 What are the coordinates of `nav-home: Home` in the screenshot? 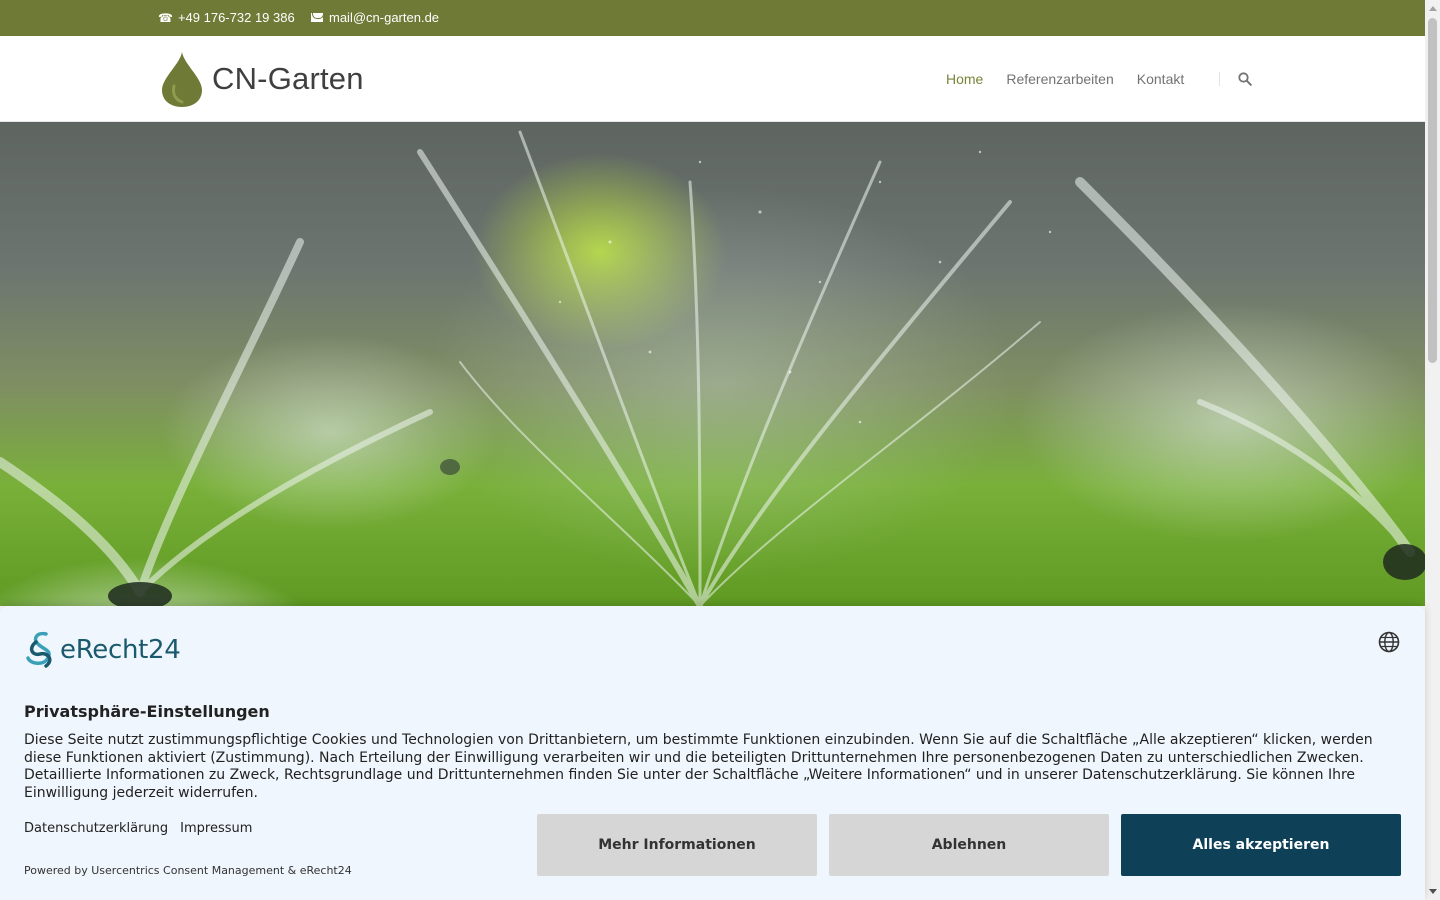 It's located at (964, 79).